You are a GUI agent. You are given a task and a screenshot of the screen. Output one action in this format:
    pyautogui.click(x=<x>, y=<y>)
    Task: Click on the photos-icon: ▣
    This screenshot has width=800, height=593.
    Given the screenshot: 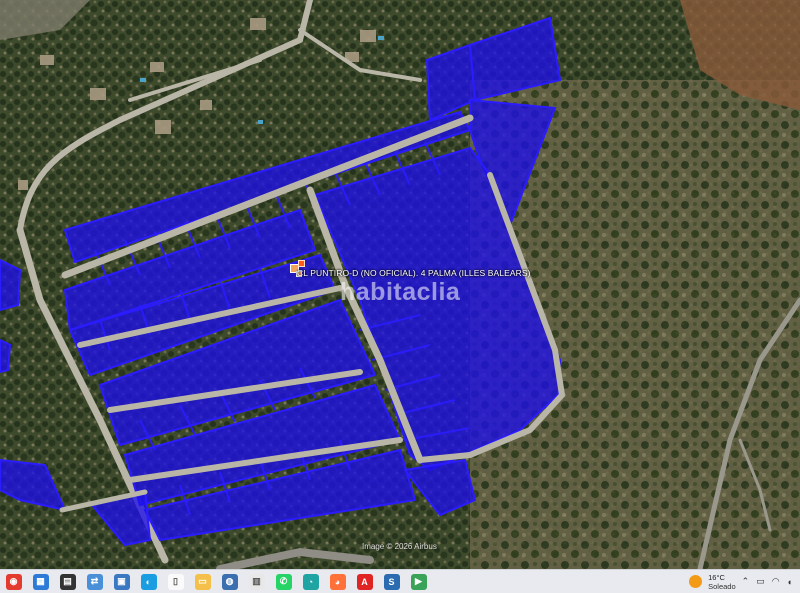 What is the action you would take?
    pyautogui.click(x=121, y=581)
    